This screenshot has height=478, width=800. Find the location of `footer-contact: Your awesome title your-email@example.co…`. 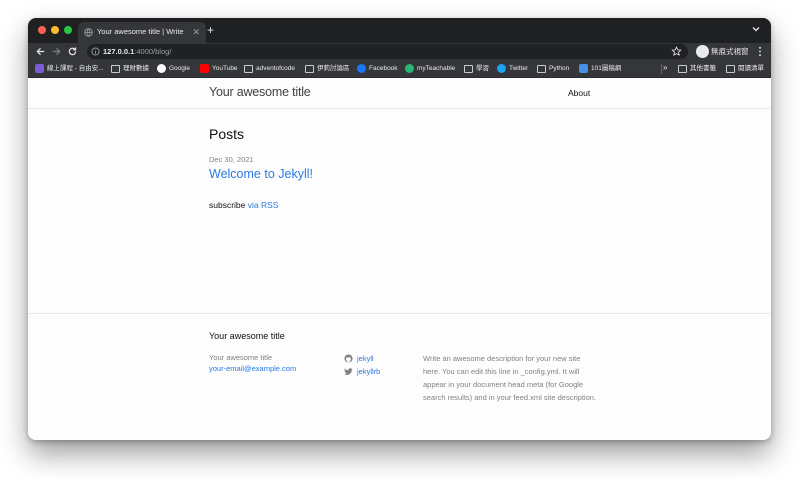

footer-contact: Your awesome title your-email@example.co… is located at coordinates (252, 363).